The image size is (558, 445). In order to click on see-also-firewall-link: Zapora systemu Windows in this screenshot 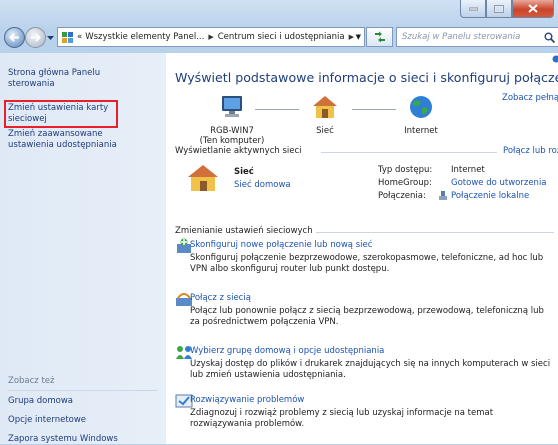, I will do `click(63, 439)`.